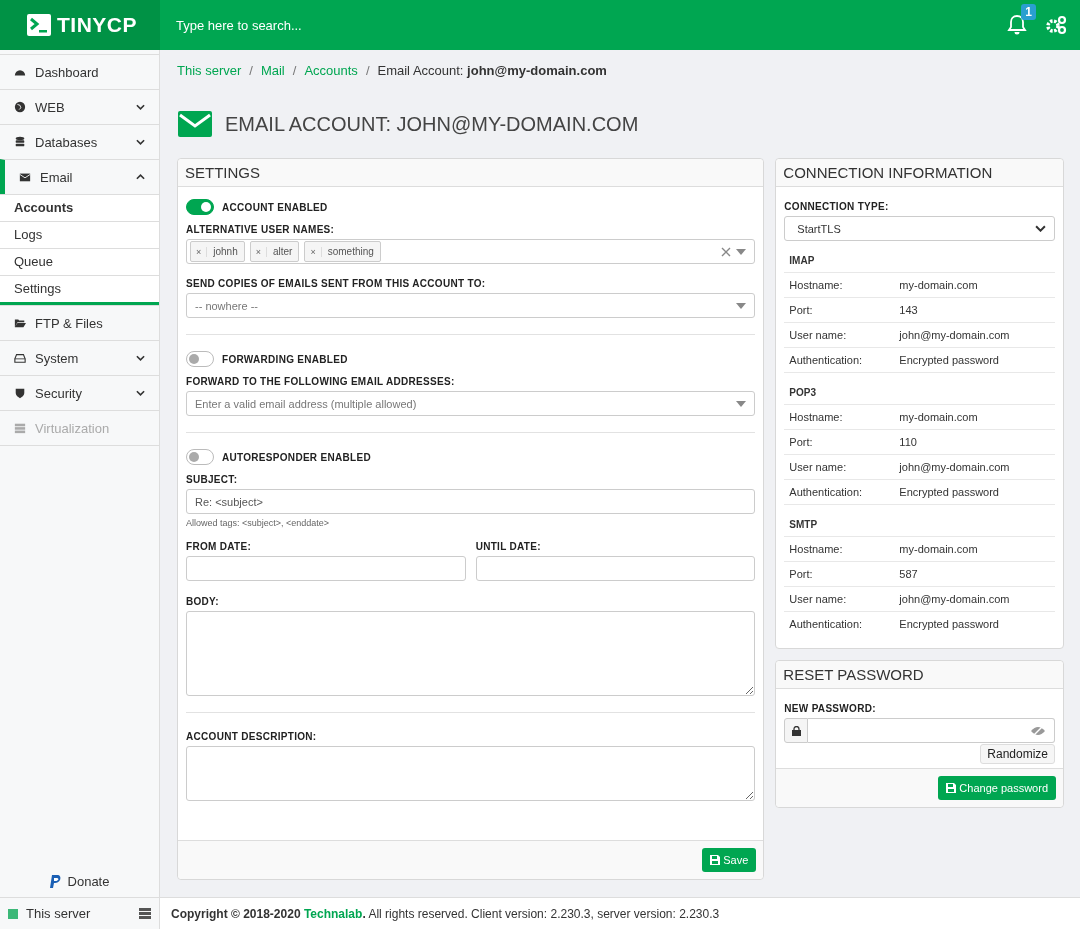  I want to click on eye-slash-icon, so click(1038, 730).